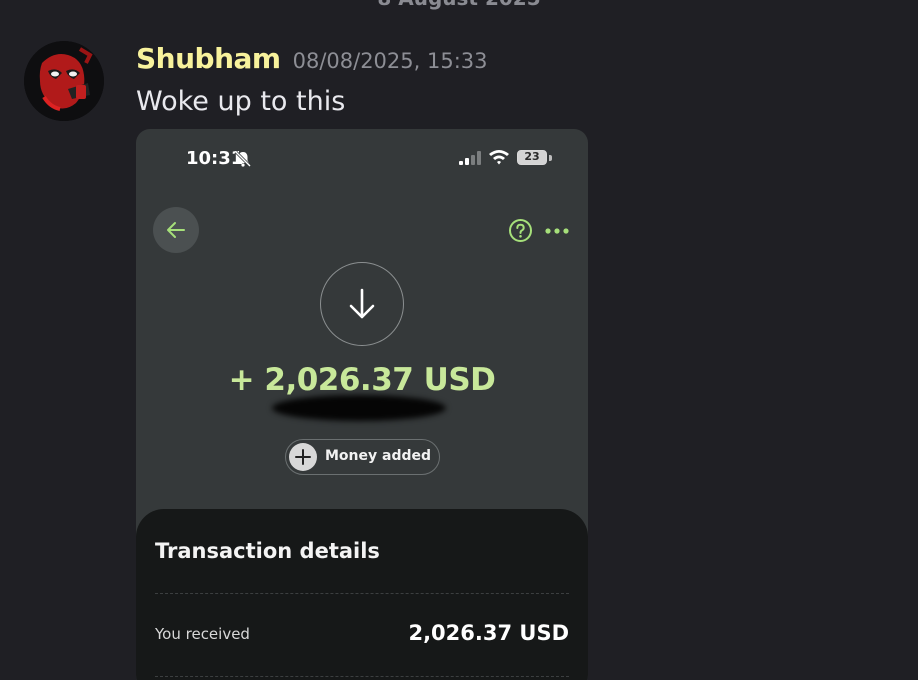 The image size is (918, 680). I want to click on help-icon, so click(520, 230).